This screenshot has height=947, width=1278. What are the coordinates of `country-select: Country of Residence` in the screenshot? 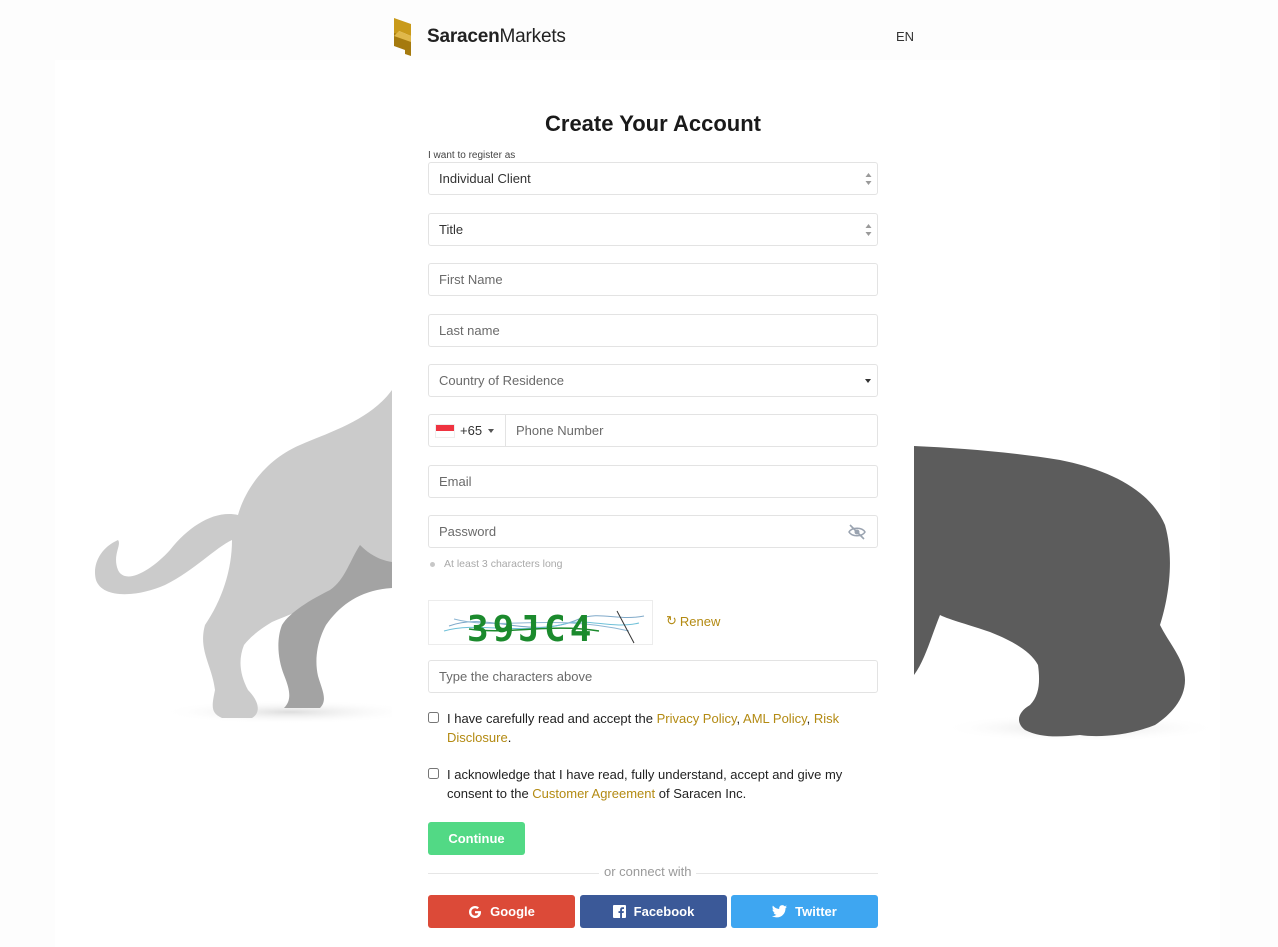 It's located at (653, 380).